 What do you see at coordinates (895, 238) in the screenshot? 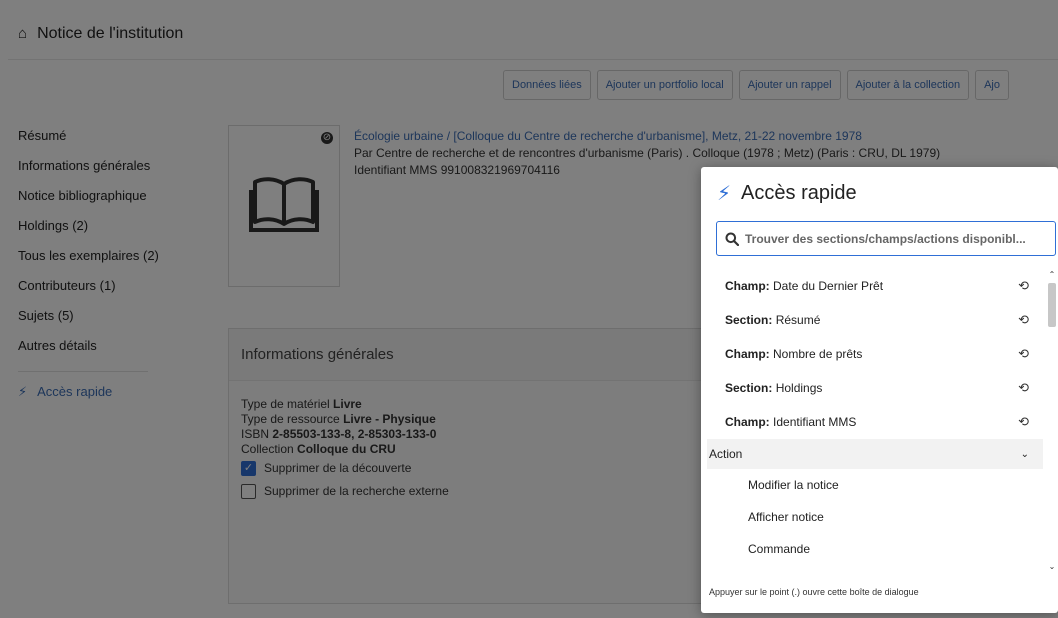
I see `quick-search-input` at bounding box center [895, 238].